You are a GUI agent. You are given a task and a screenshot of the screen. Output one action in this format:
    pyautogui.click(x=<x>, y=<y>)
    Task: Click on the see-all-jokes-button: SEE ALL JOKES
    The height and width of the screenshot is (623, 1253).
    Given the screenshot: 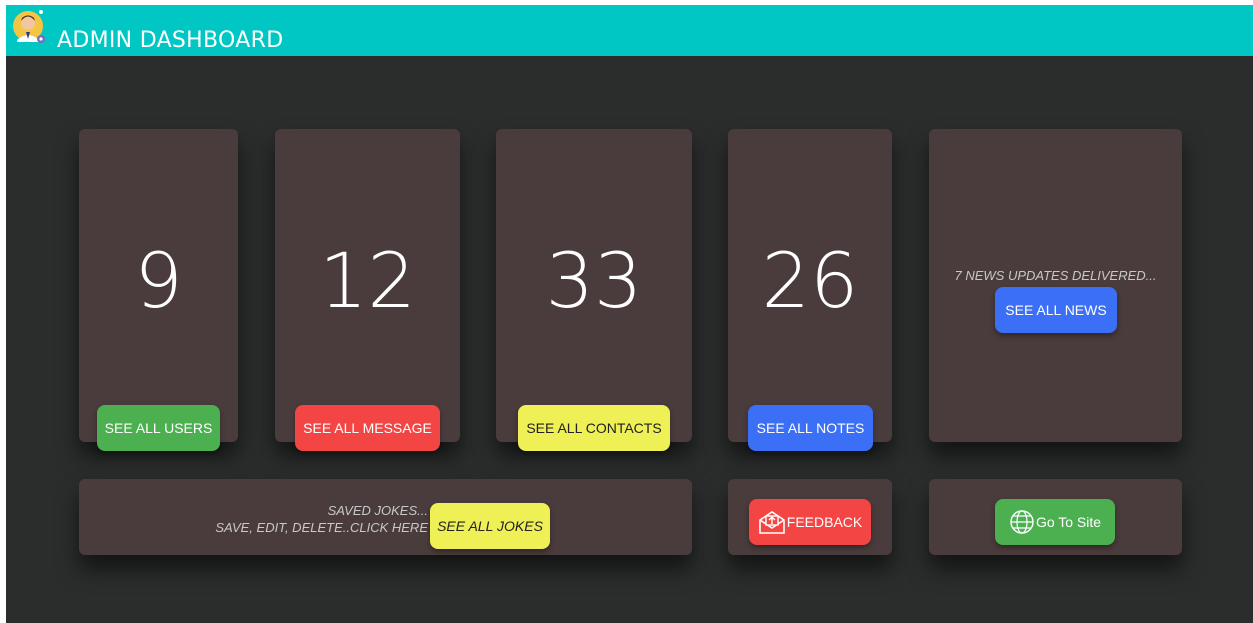 What is the action you would take?
    pyautogui.click(x=490, y=526)
    